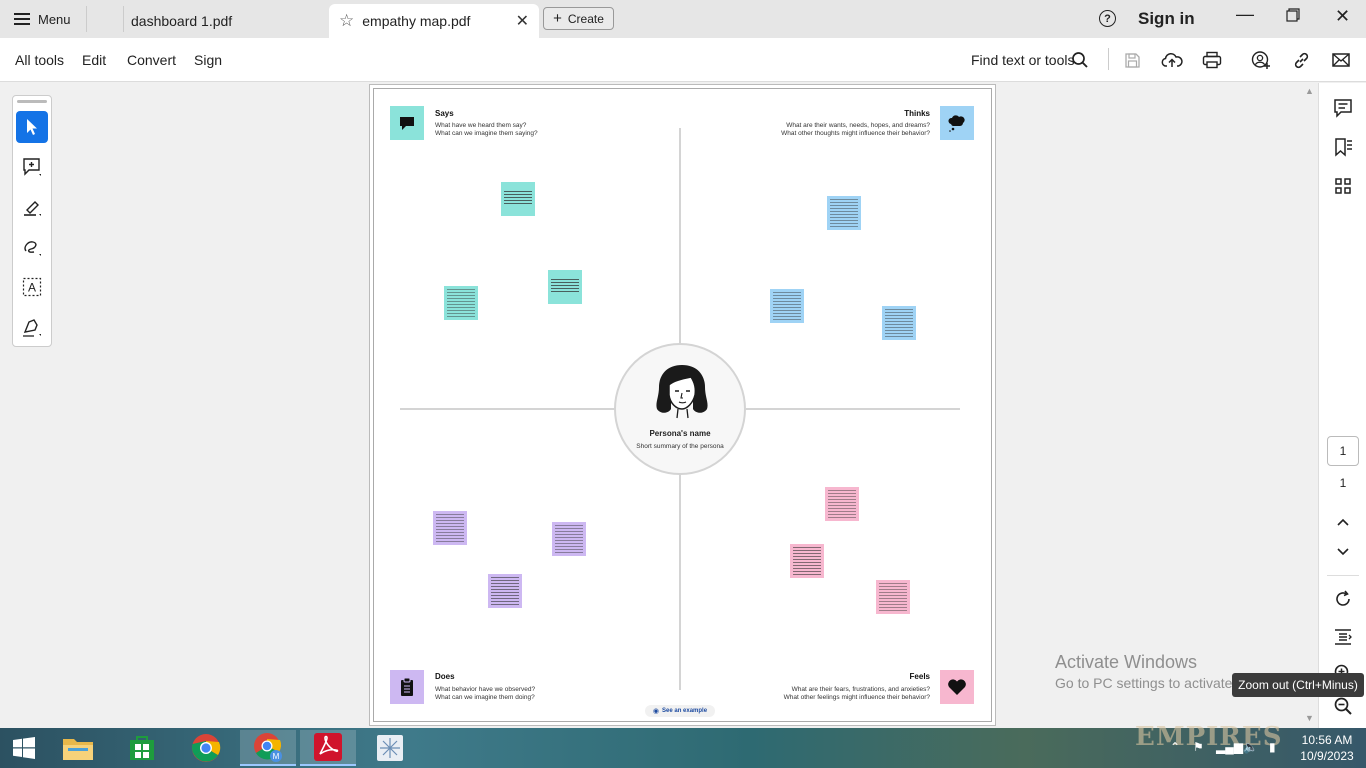  I want to click on toolbar-divider, so click(1108, 59).